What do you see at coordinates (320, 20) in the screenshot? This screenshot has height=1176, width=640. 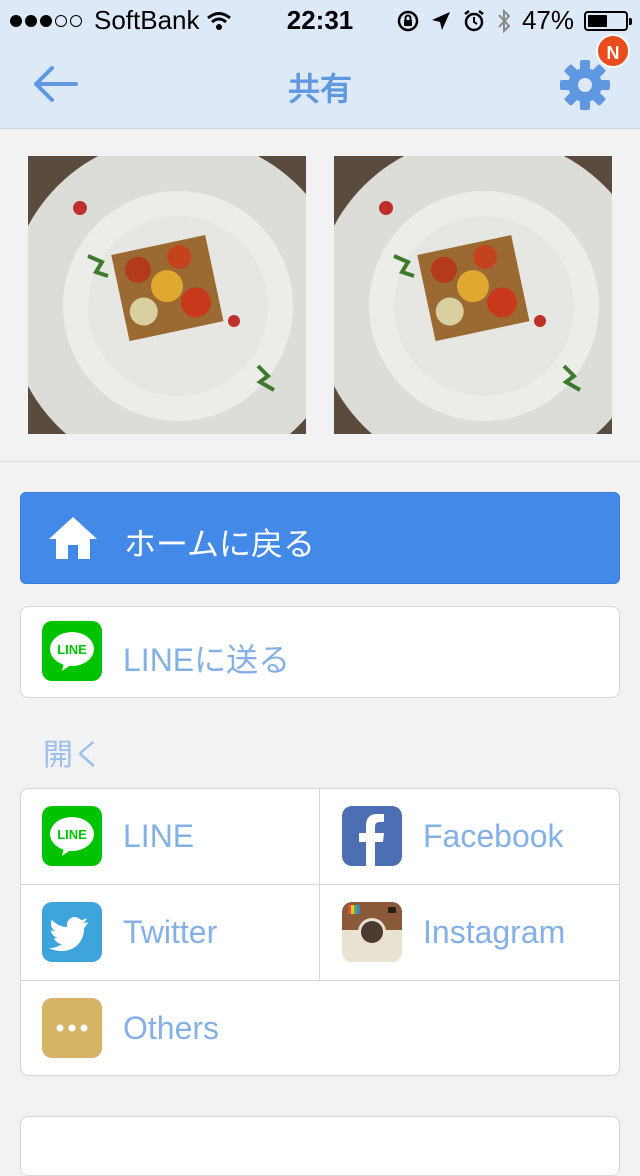 I see `status-bar: SoftBank 22:31 47%` at bounding box center [320, 20].